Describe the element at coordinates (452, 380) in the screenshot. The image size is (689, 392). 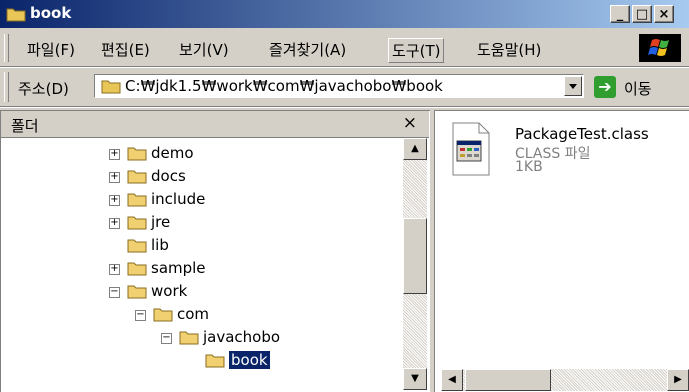
I see `scroll-left-arrow-icon: ◀` at that location.